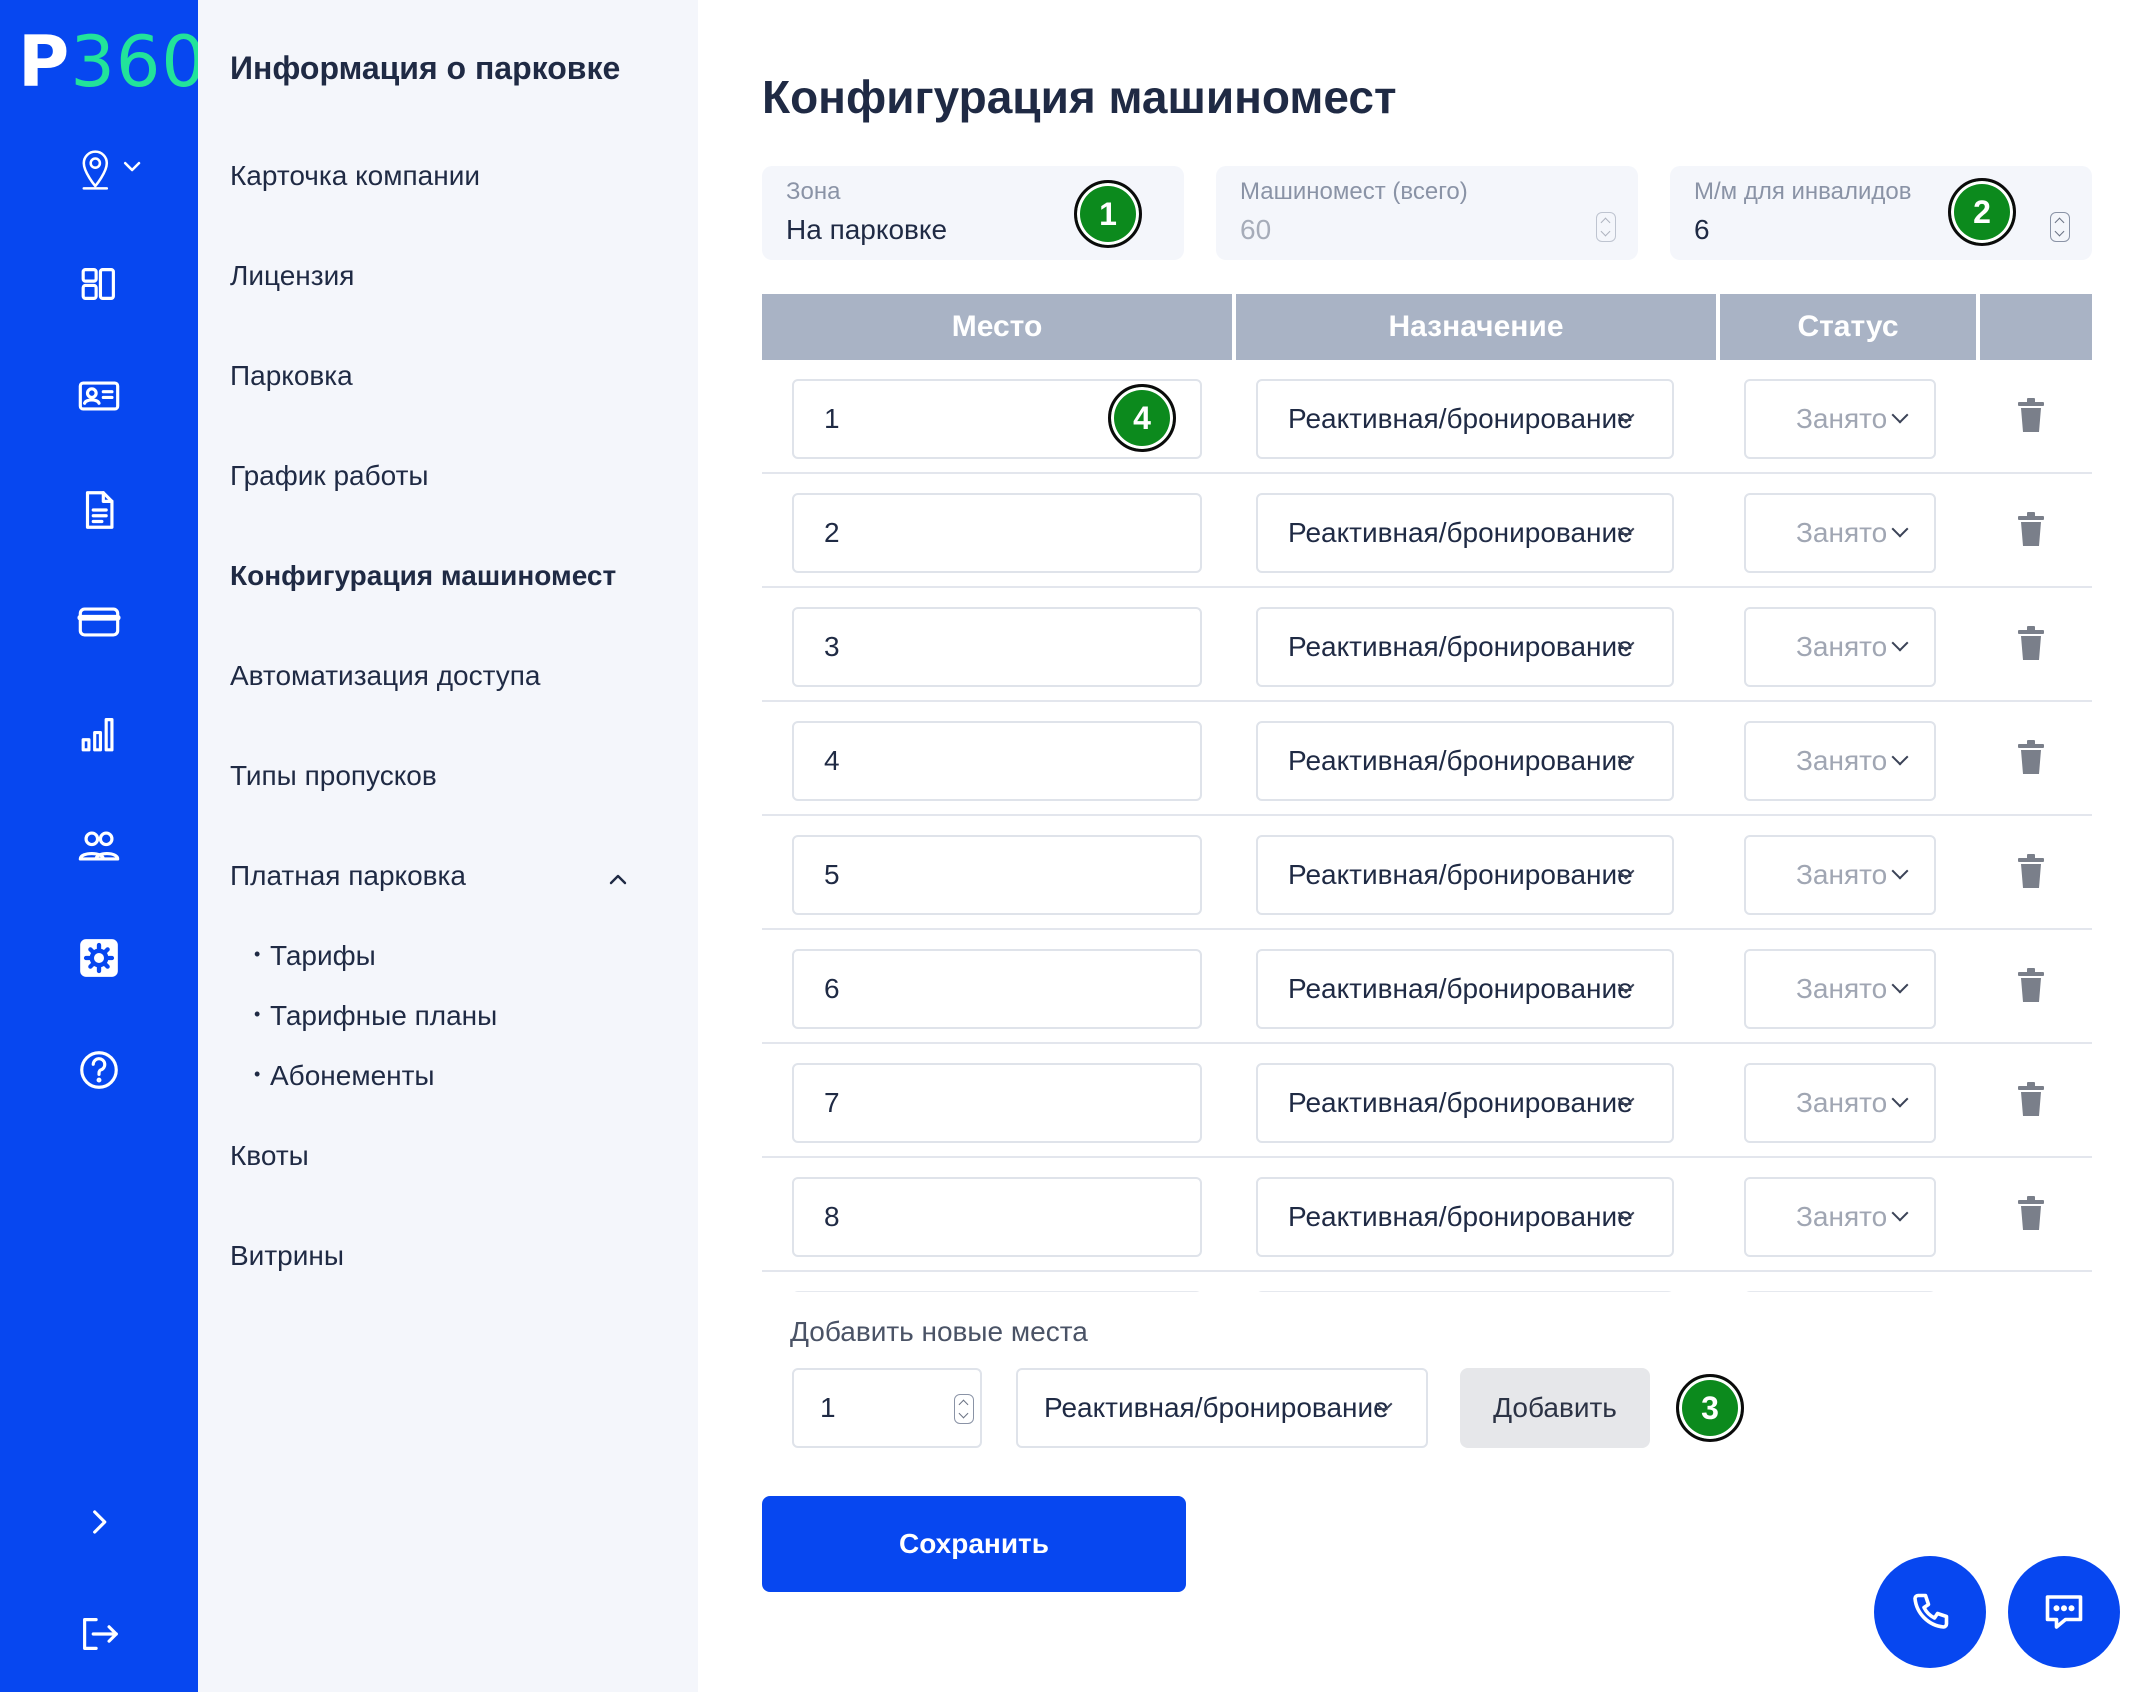 Image resolution: width=2138 pixels, height=1692 pixels. What do you see at coordinates (997, 533) in the screenshot?
I see `place-number-input: 2` at bounding box center [997, 533].